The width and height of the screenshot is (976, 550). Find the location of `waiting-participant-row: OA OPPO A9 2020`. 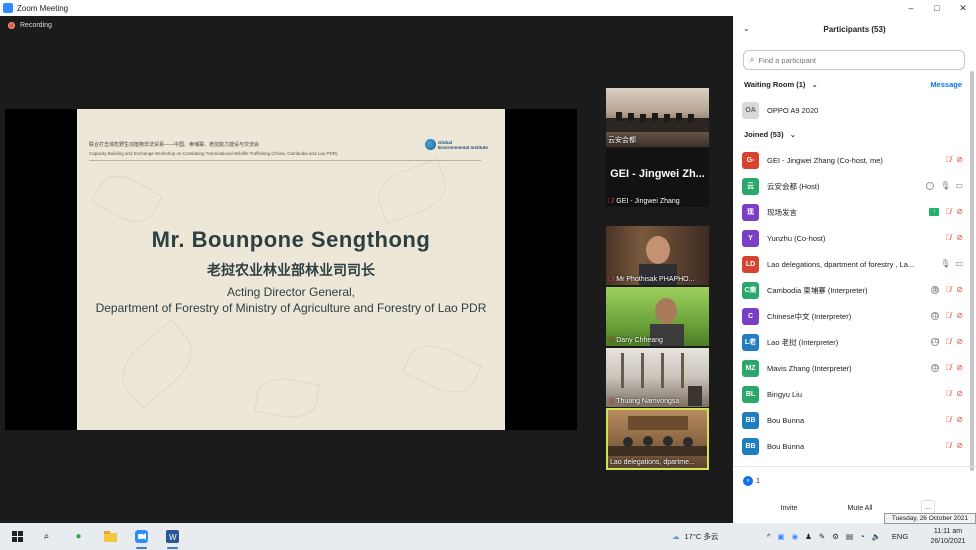

waiting-participant-row: OA OPPO A9 2020 is located at coordinates (854, 110).